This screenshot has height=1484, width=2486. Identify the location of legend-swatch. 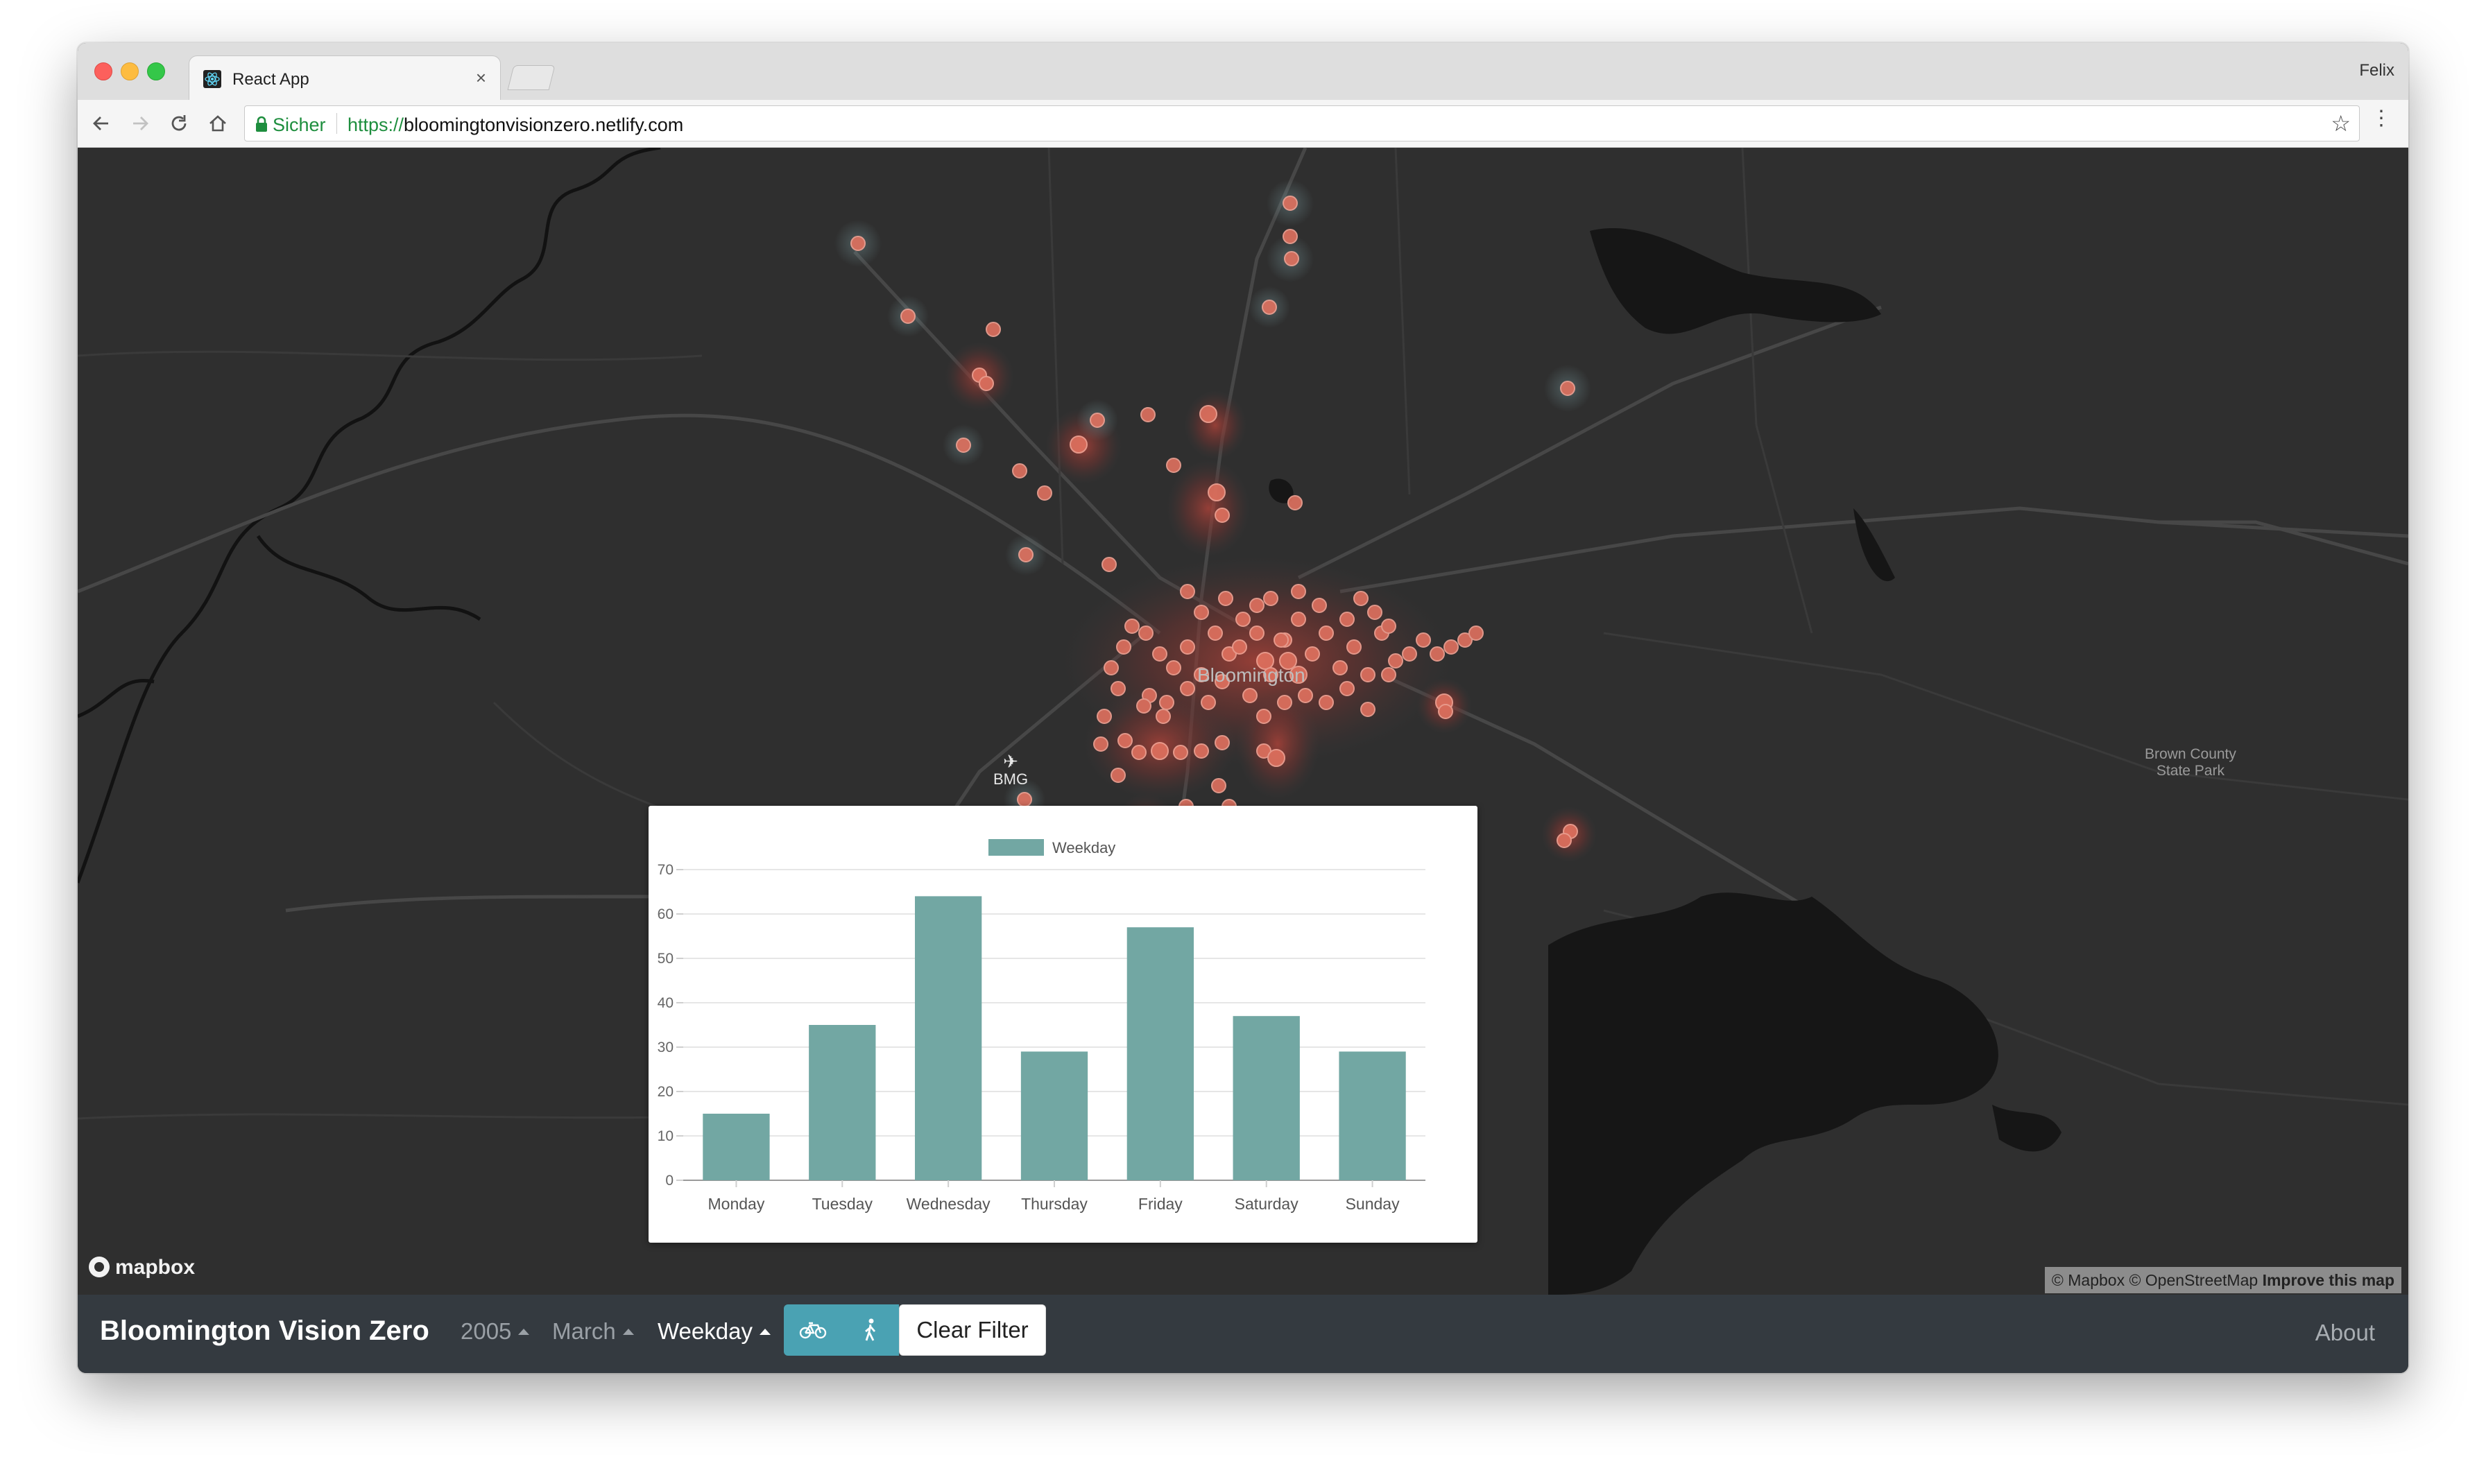
(1016, 847).